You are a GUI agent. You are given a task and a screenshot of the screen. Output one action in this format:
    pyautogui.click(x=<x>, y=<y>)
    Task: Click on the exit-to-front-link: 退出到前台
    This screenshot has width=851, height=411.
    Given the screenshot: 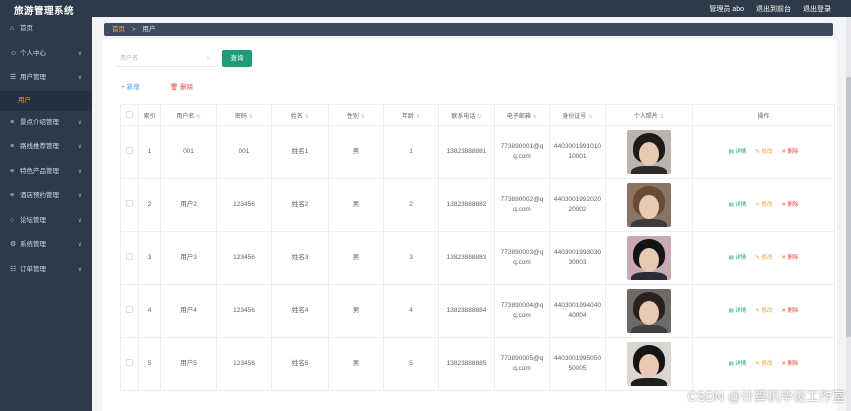 What is the action you would take?
    pyautogui.click(x=773, y=9)
    